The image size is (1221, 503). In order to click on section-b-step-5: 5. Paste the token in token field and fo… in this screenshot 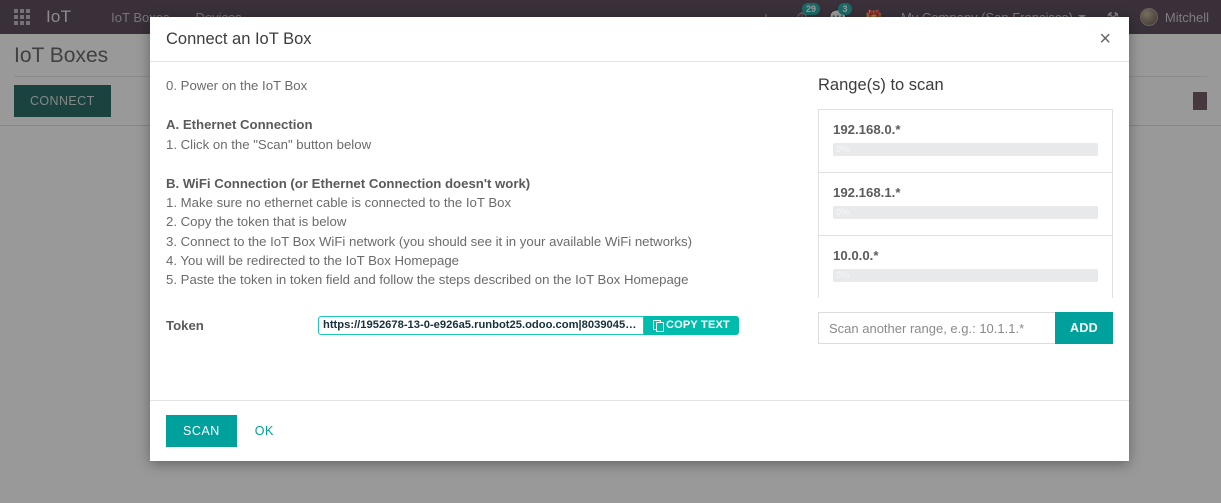, I will do `click(427, 280)`.